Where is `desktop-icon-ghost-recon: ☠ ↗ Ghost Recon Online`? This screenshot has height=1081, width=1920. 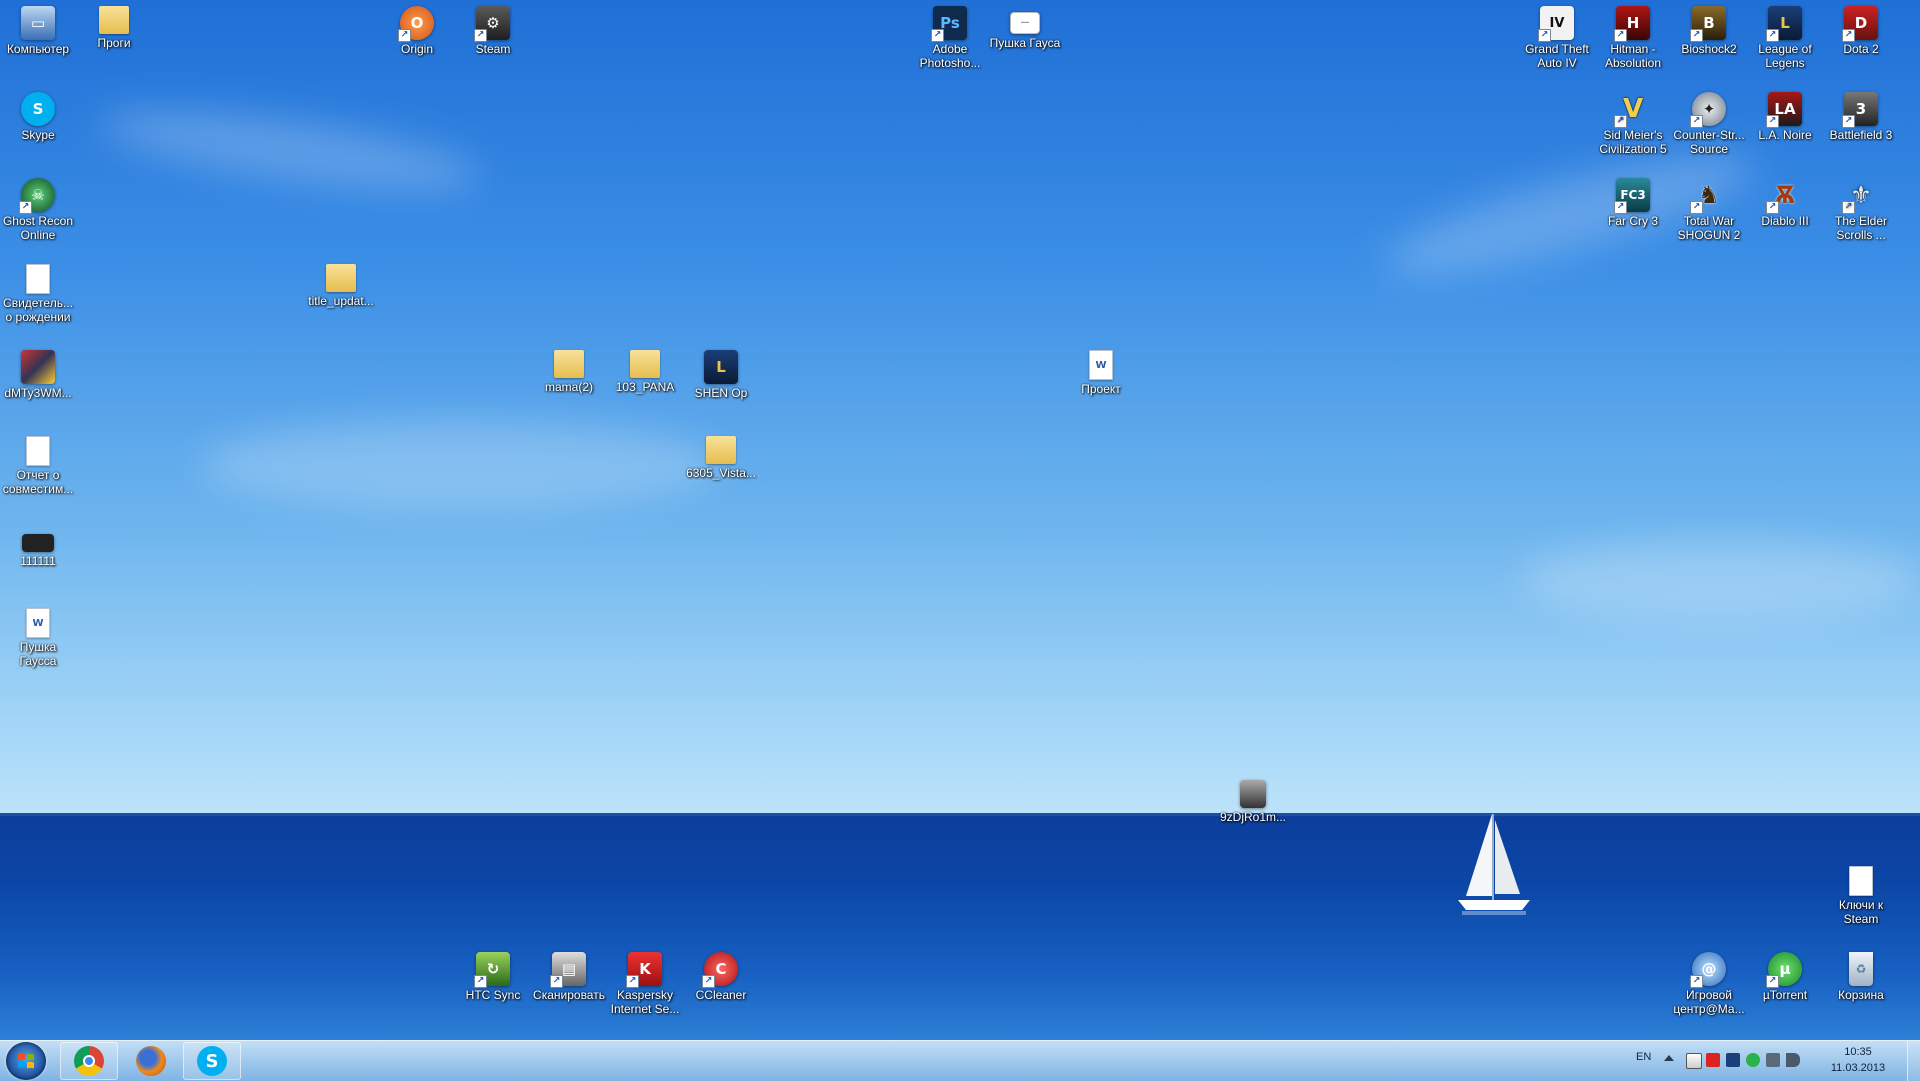
desktop-icon-ghost-recon: ☠ ↗ Ghost Recon Online is located at coordinates (38, 207).